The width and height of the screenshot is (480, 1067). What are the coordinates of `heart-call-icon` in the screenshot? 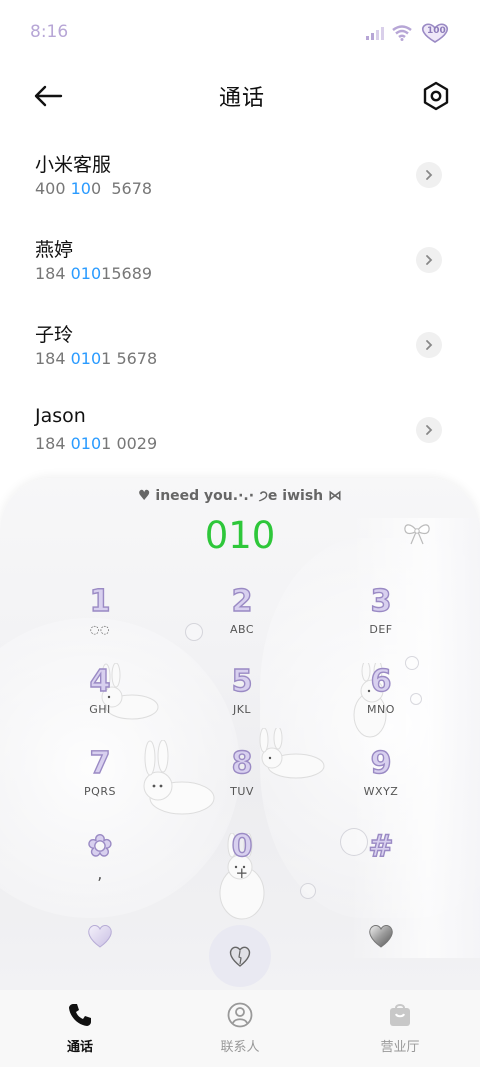 It's located at (240, 956).